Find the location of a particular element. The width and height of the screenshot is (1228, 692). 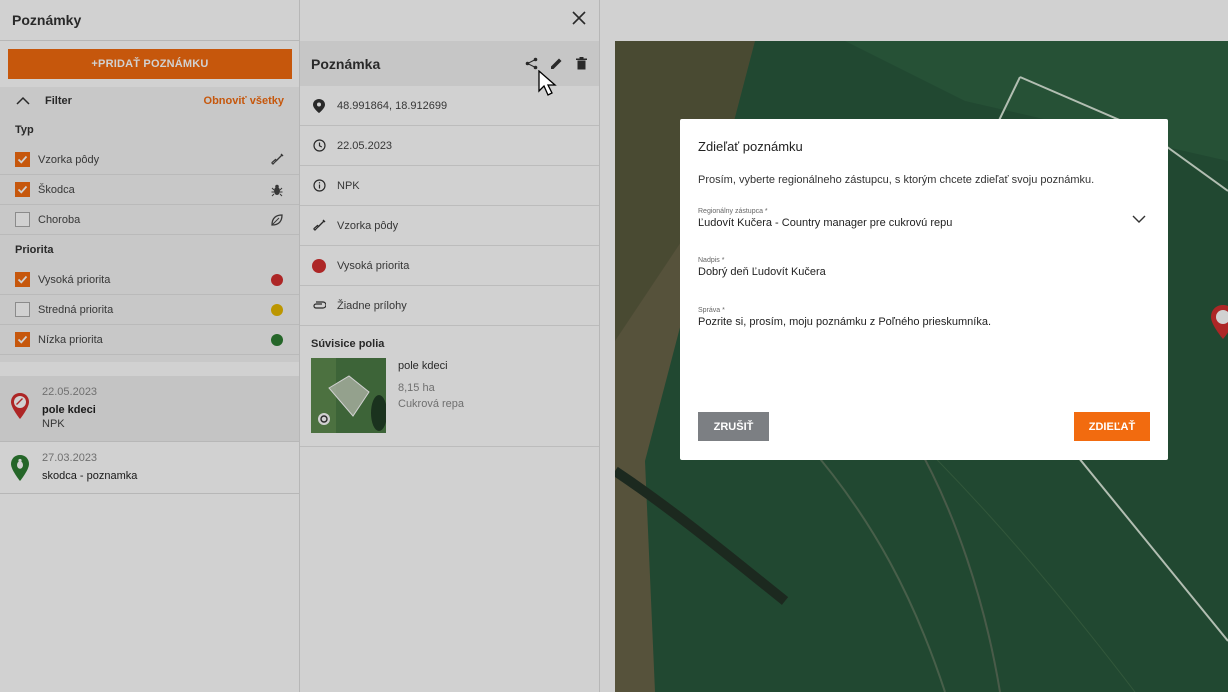

share-button: ZDIEĽAŤ is located at coordinates (1112, 426).